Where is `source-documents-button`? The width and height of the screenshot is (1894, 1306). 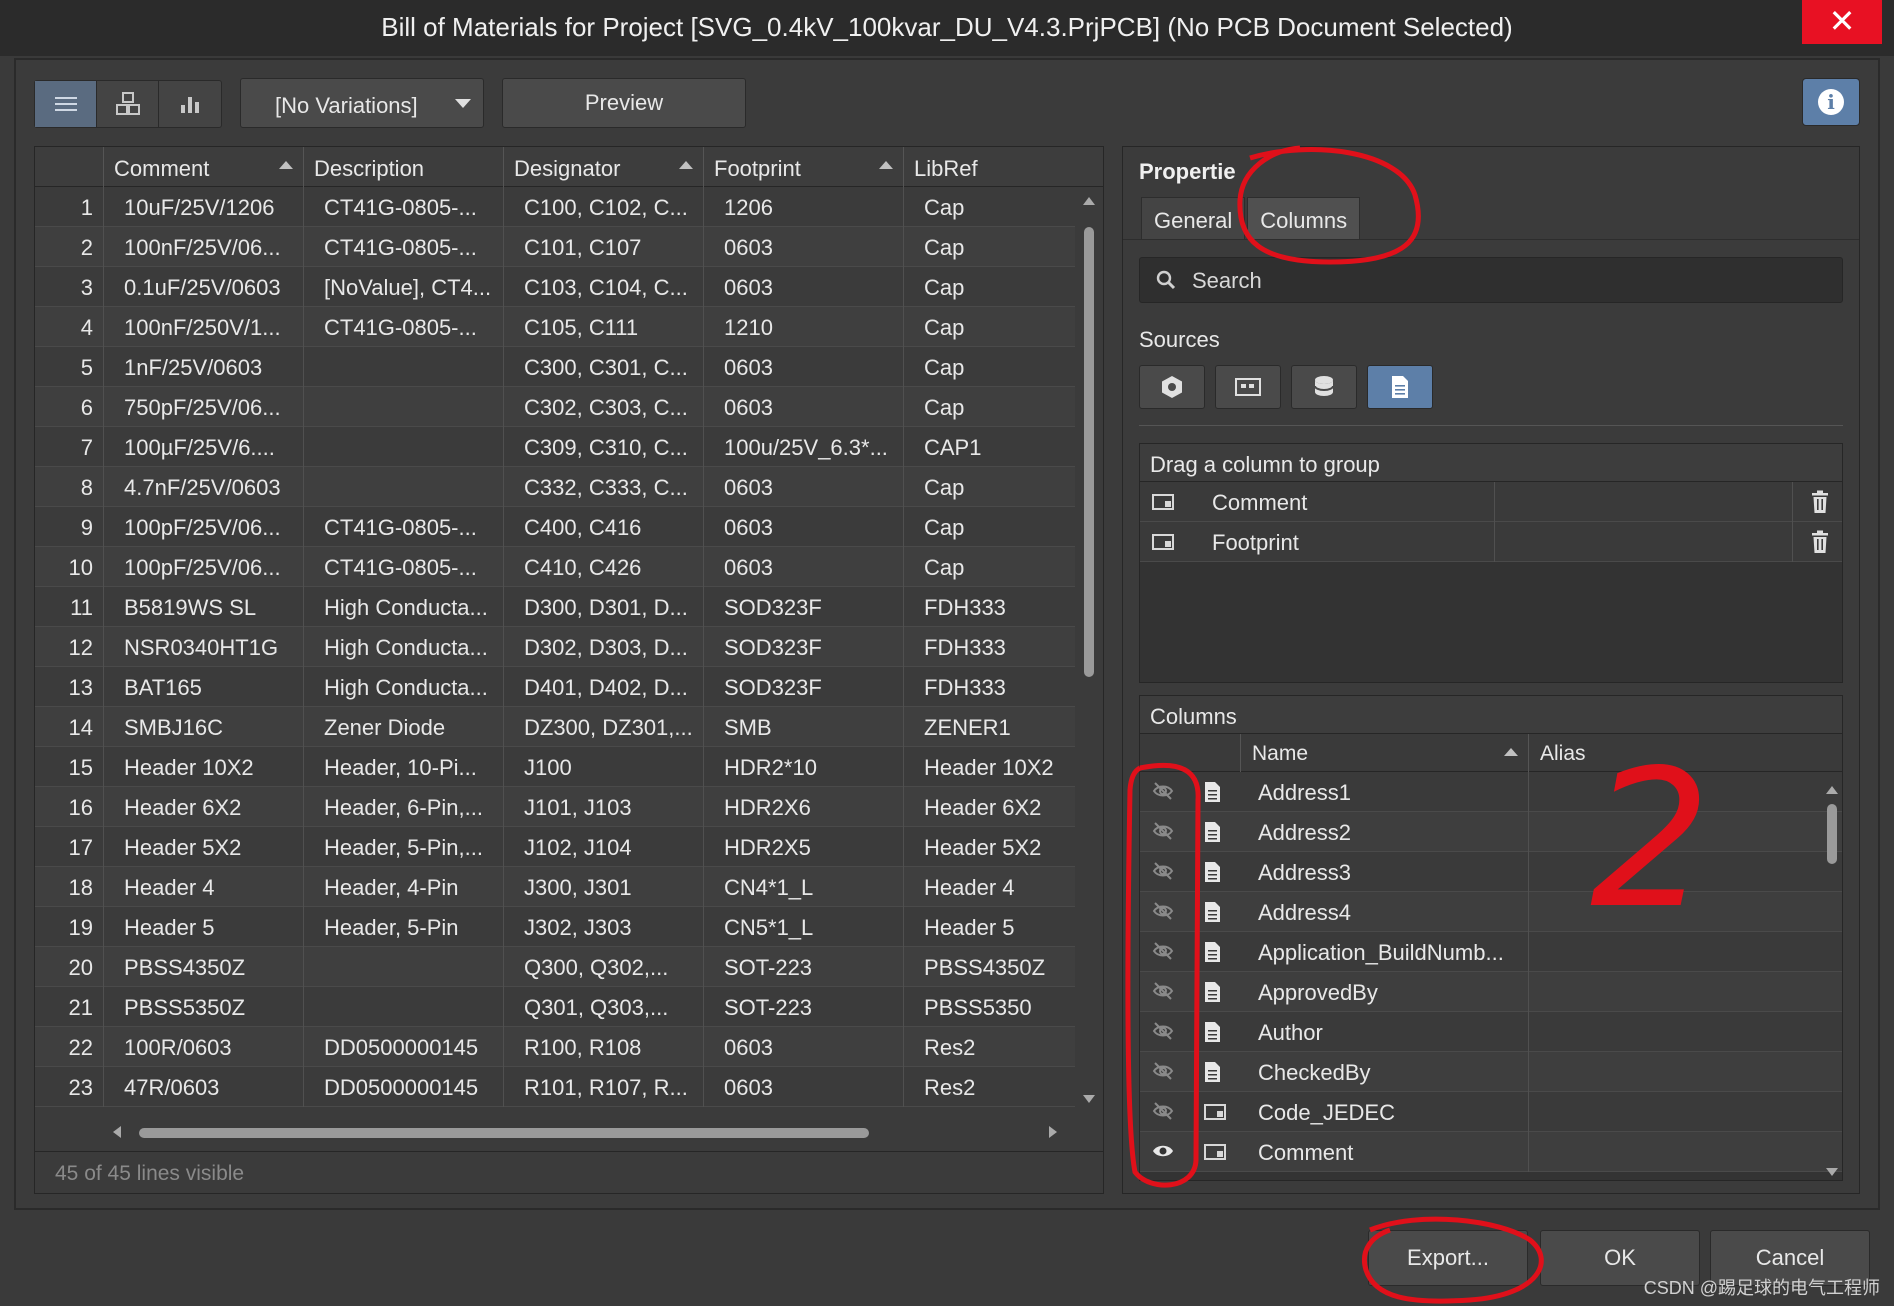
source-documents-button is located at coordinates (1400, 387).